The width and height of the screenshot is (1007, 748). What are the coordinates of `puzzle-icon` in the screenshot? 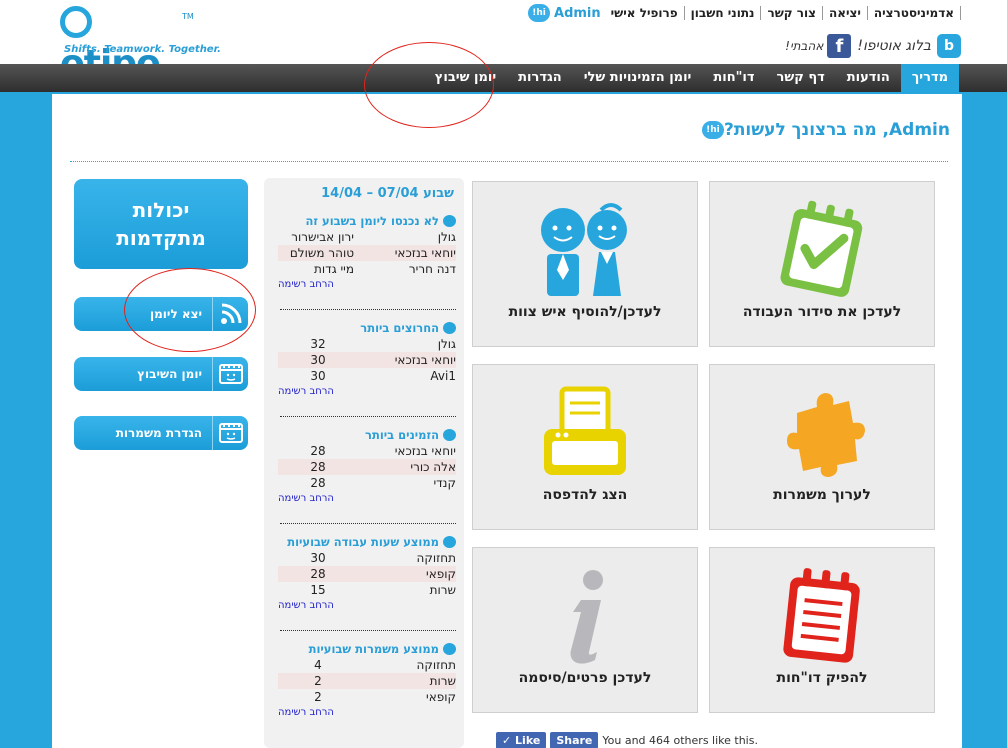 It's located at (822, 435).